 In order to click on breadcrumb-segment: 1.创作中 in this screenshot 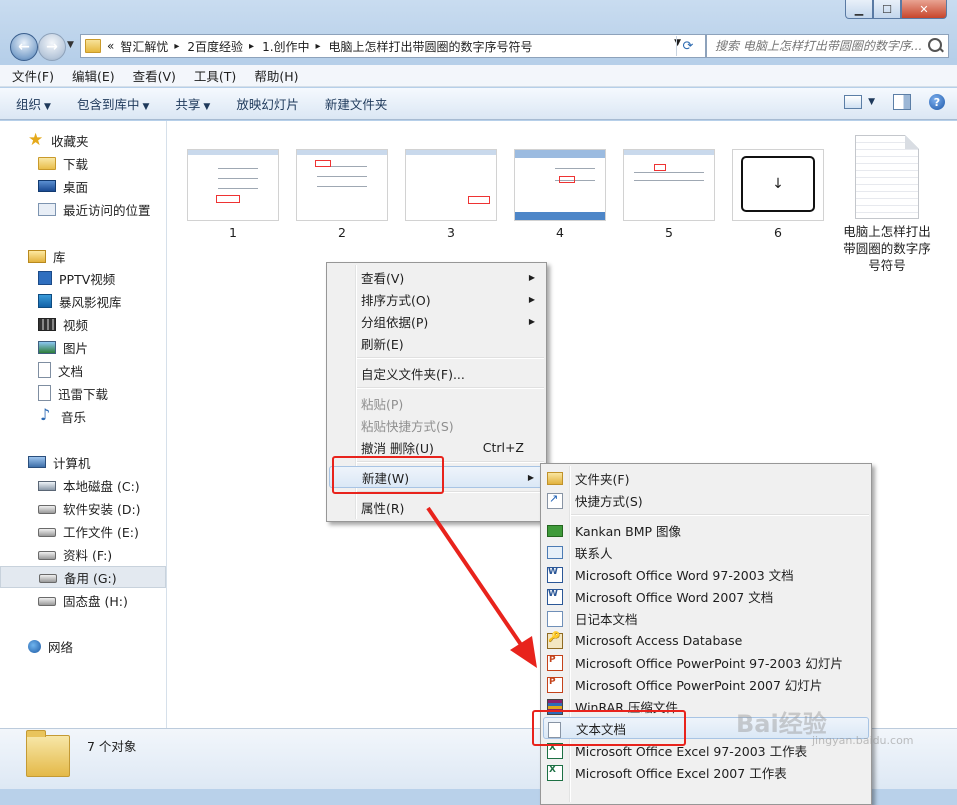, I will do `click(285, 46)`.